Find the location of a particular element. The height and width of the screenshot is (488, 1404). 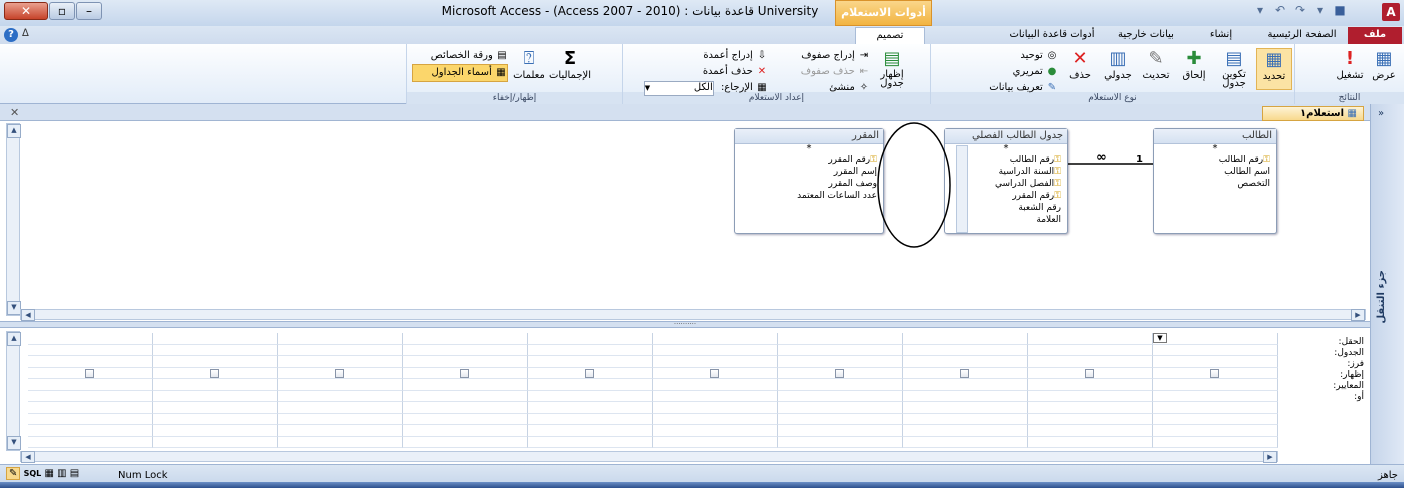

grid-vscroll: ▲ ▼ is located at coordinates (13, 391).